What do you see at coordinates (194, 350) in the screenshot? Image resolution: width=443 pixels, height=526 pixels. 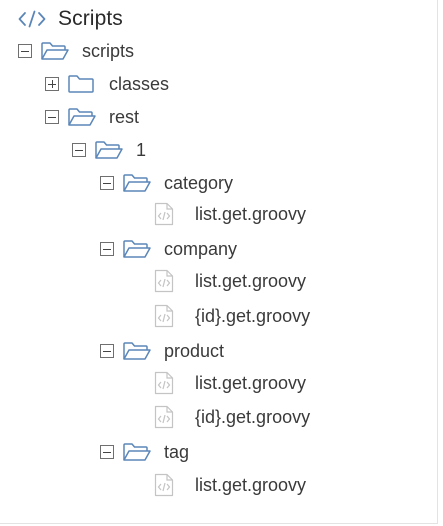 I see `folder-label: product` at bounding box center [194, 350].